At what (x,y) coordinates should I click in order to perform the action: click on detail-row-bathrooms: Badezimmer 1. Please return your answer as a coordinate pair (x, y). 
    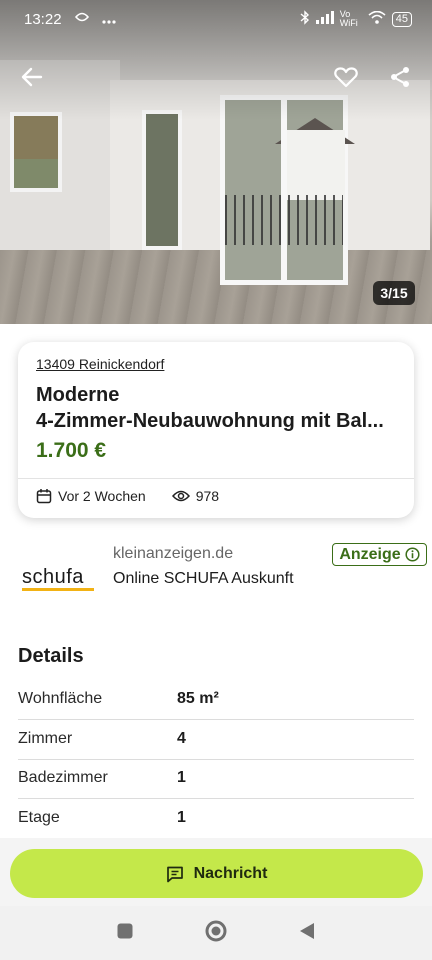
    Looking at the image, I should click on (216, 779).